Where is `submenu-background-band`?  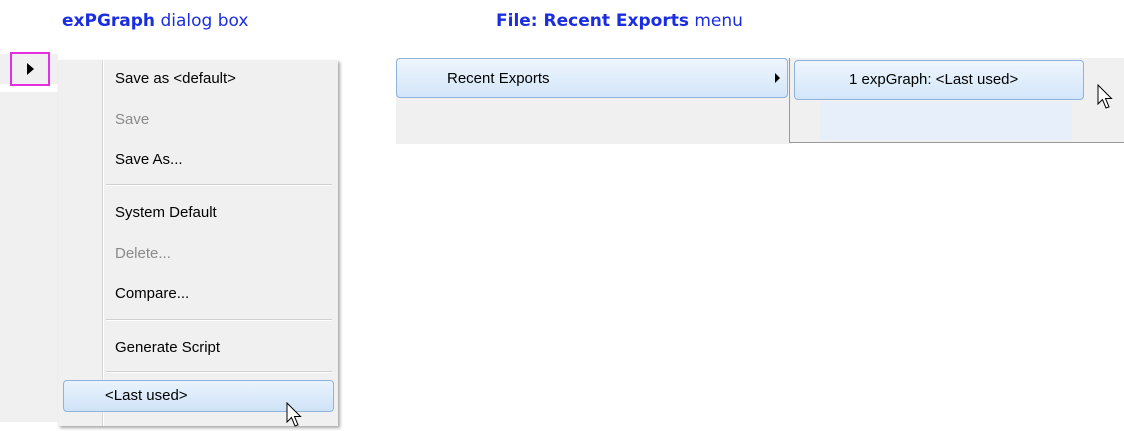 submenu-background-band is located at coordinates (946, 121).